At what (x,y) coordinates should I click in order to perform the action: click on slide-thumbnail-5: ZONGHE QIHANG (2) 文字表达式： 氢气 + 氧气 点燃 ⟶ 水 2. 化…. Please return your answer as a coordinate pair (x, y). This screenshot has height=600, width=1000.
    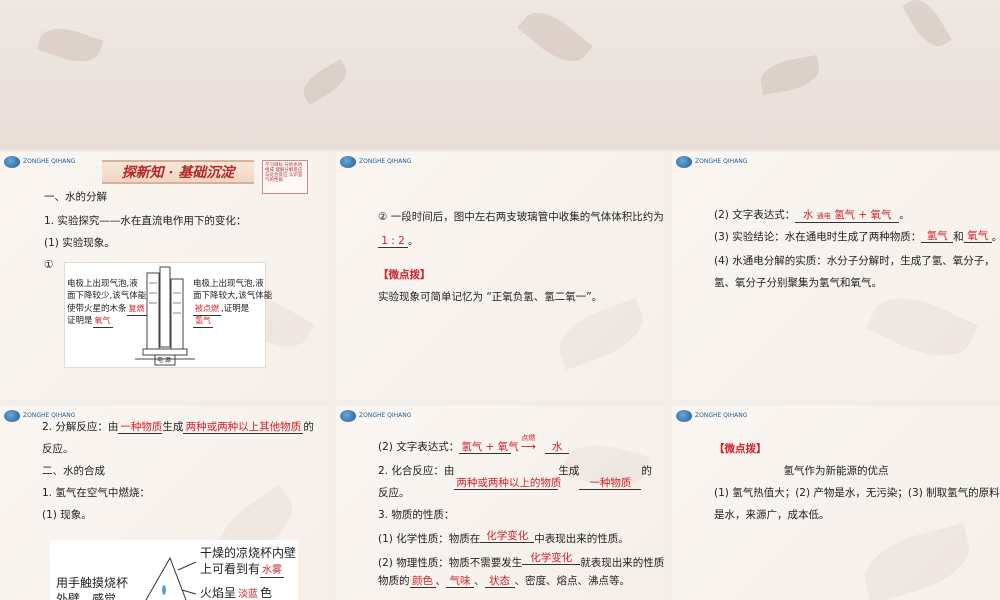
    Looking at the image, I should click on (500, 503).